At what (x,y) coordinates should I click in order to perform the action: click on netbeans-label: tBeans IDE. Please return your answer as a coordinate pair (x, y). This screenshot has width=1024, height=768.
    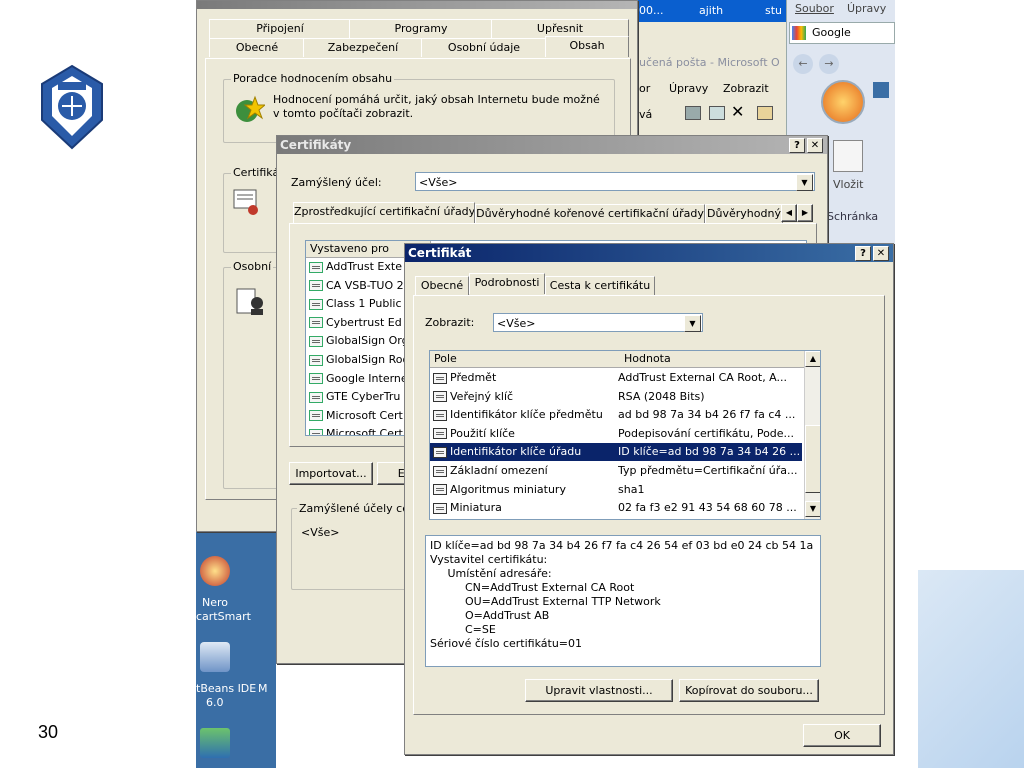
    Looking at the image, I should click on (226, 688).